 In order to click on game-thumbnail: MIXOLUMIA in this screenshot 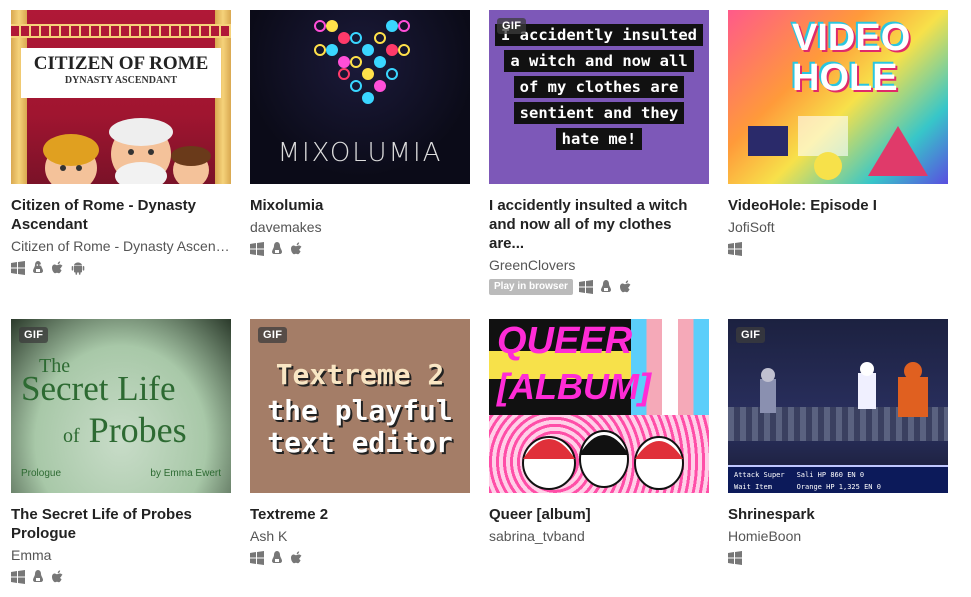, I will do `click(360, 97)`.